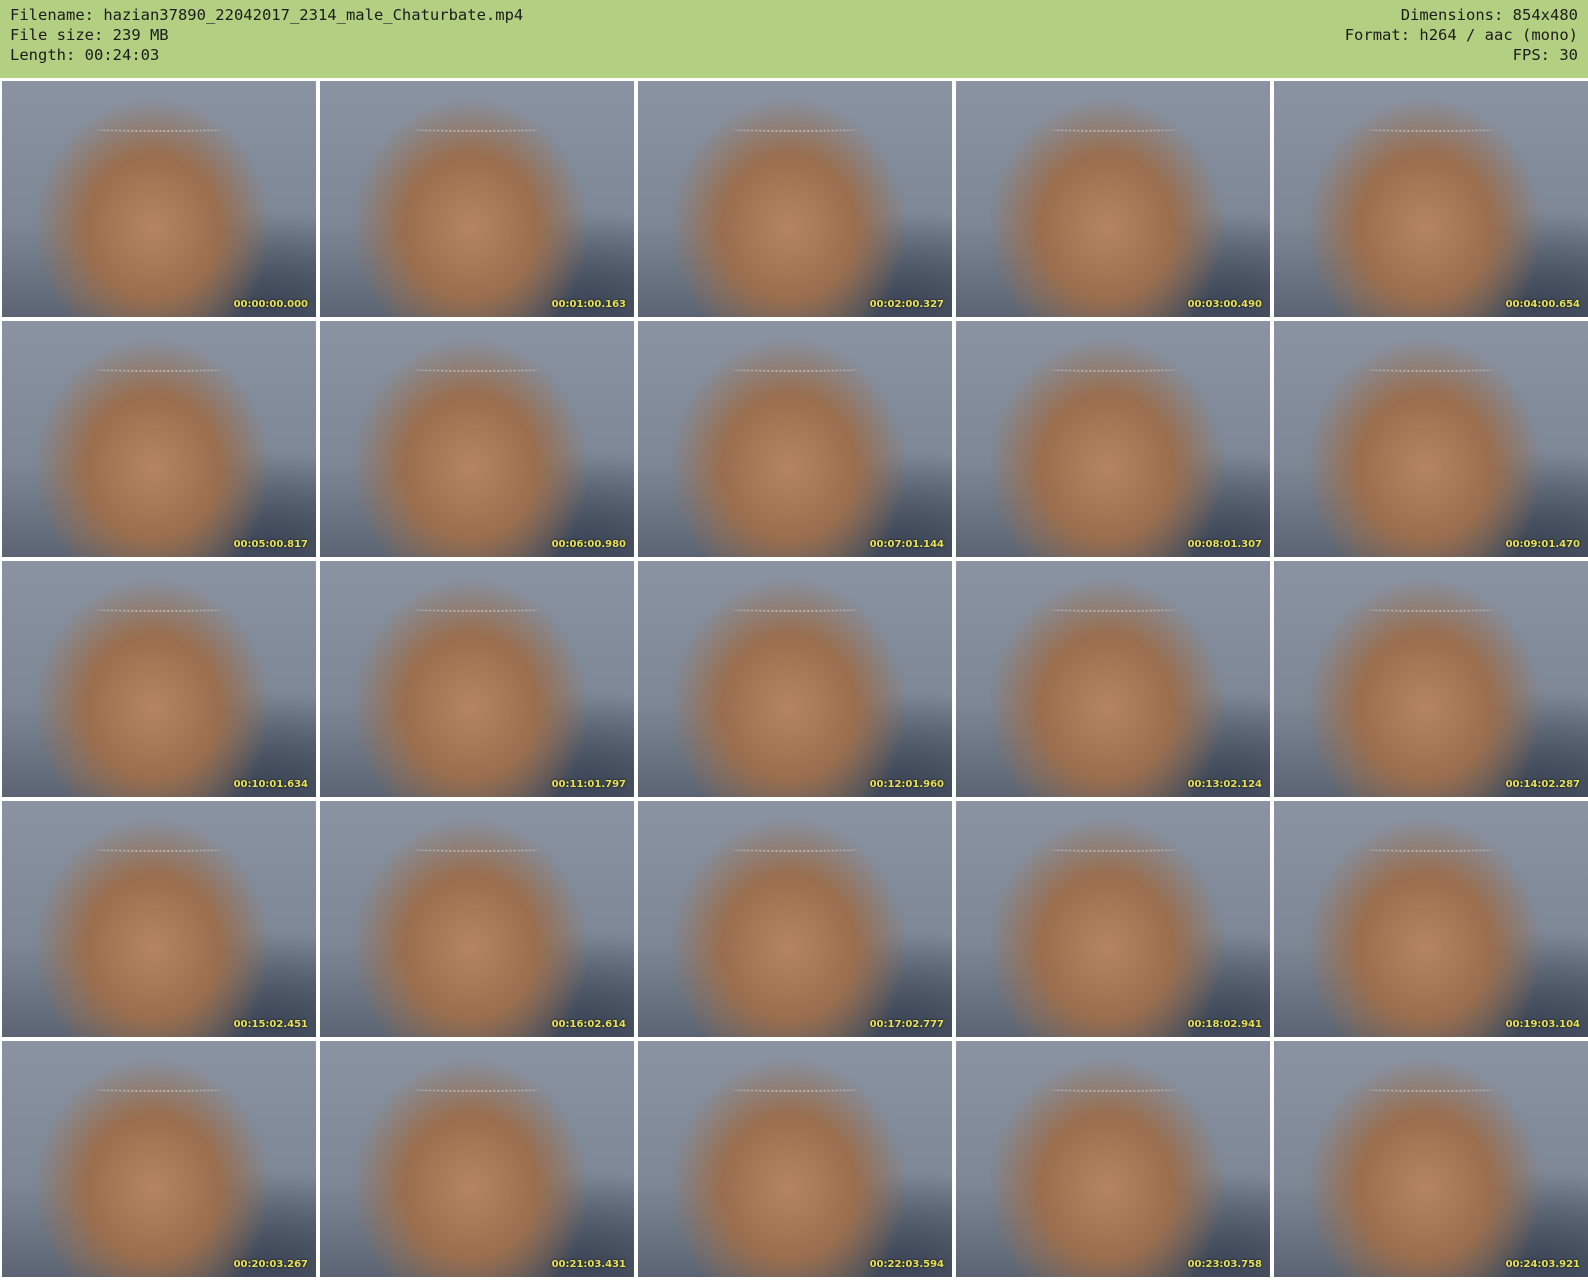 This screenshot has width=1588, height=1280. What do you see at coordinates (1224, 784) in the screenshot?
I see `thumbnail-timestamp: 00:13:02.124` at bounding box center [1224, 784].